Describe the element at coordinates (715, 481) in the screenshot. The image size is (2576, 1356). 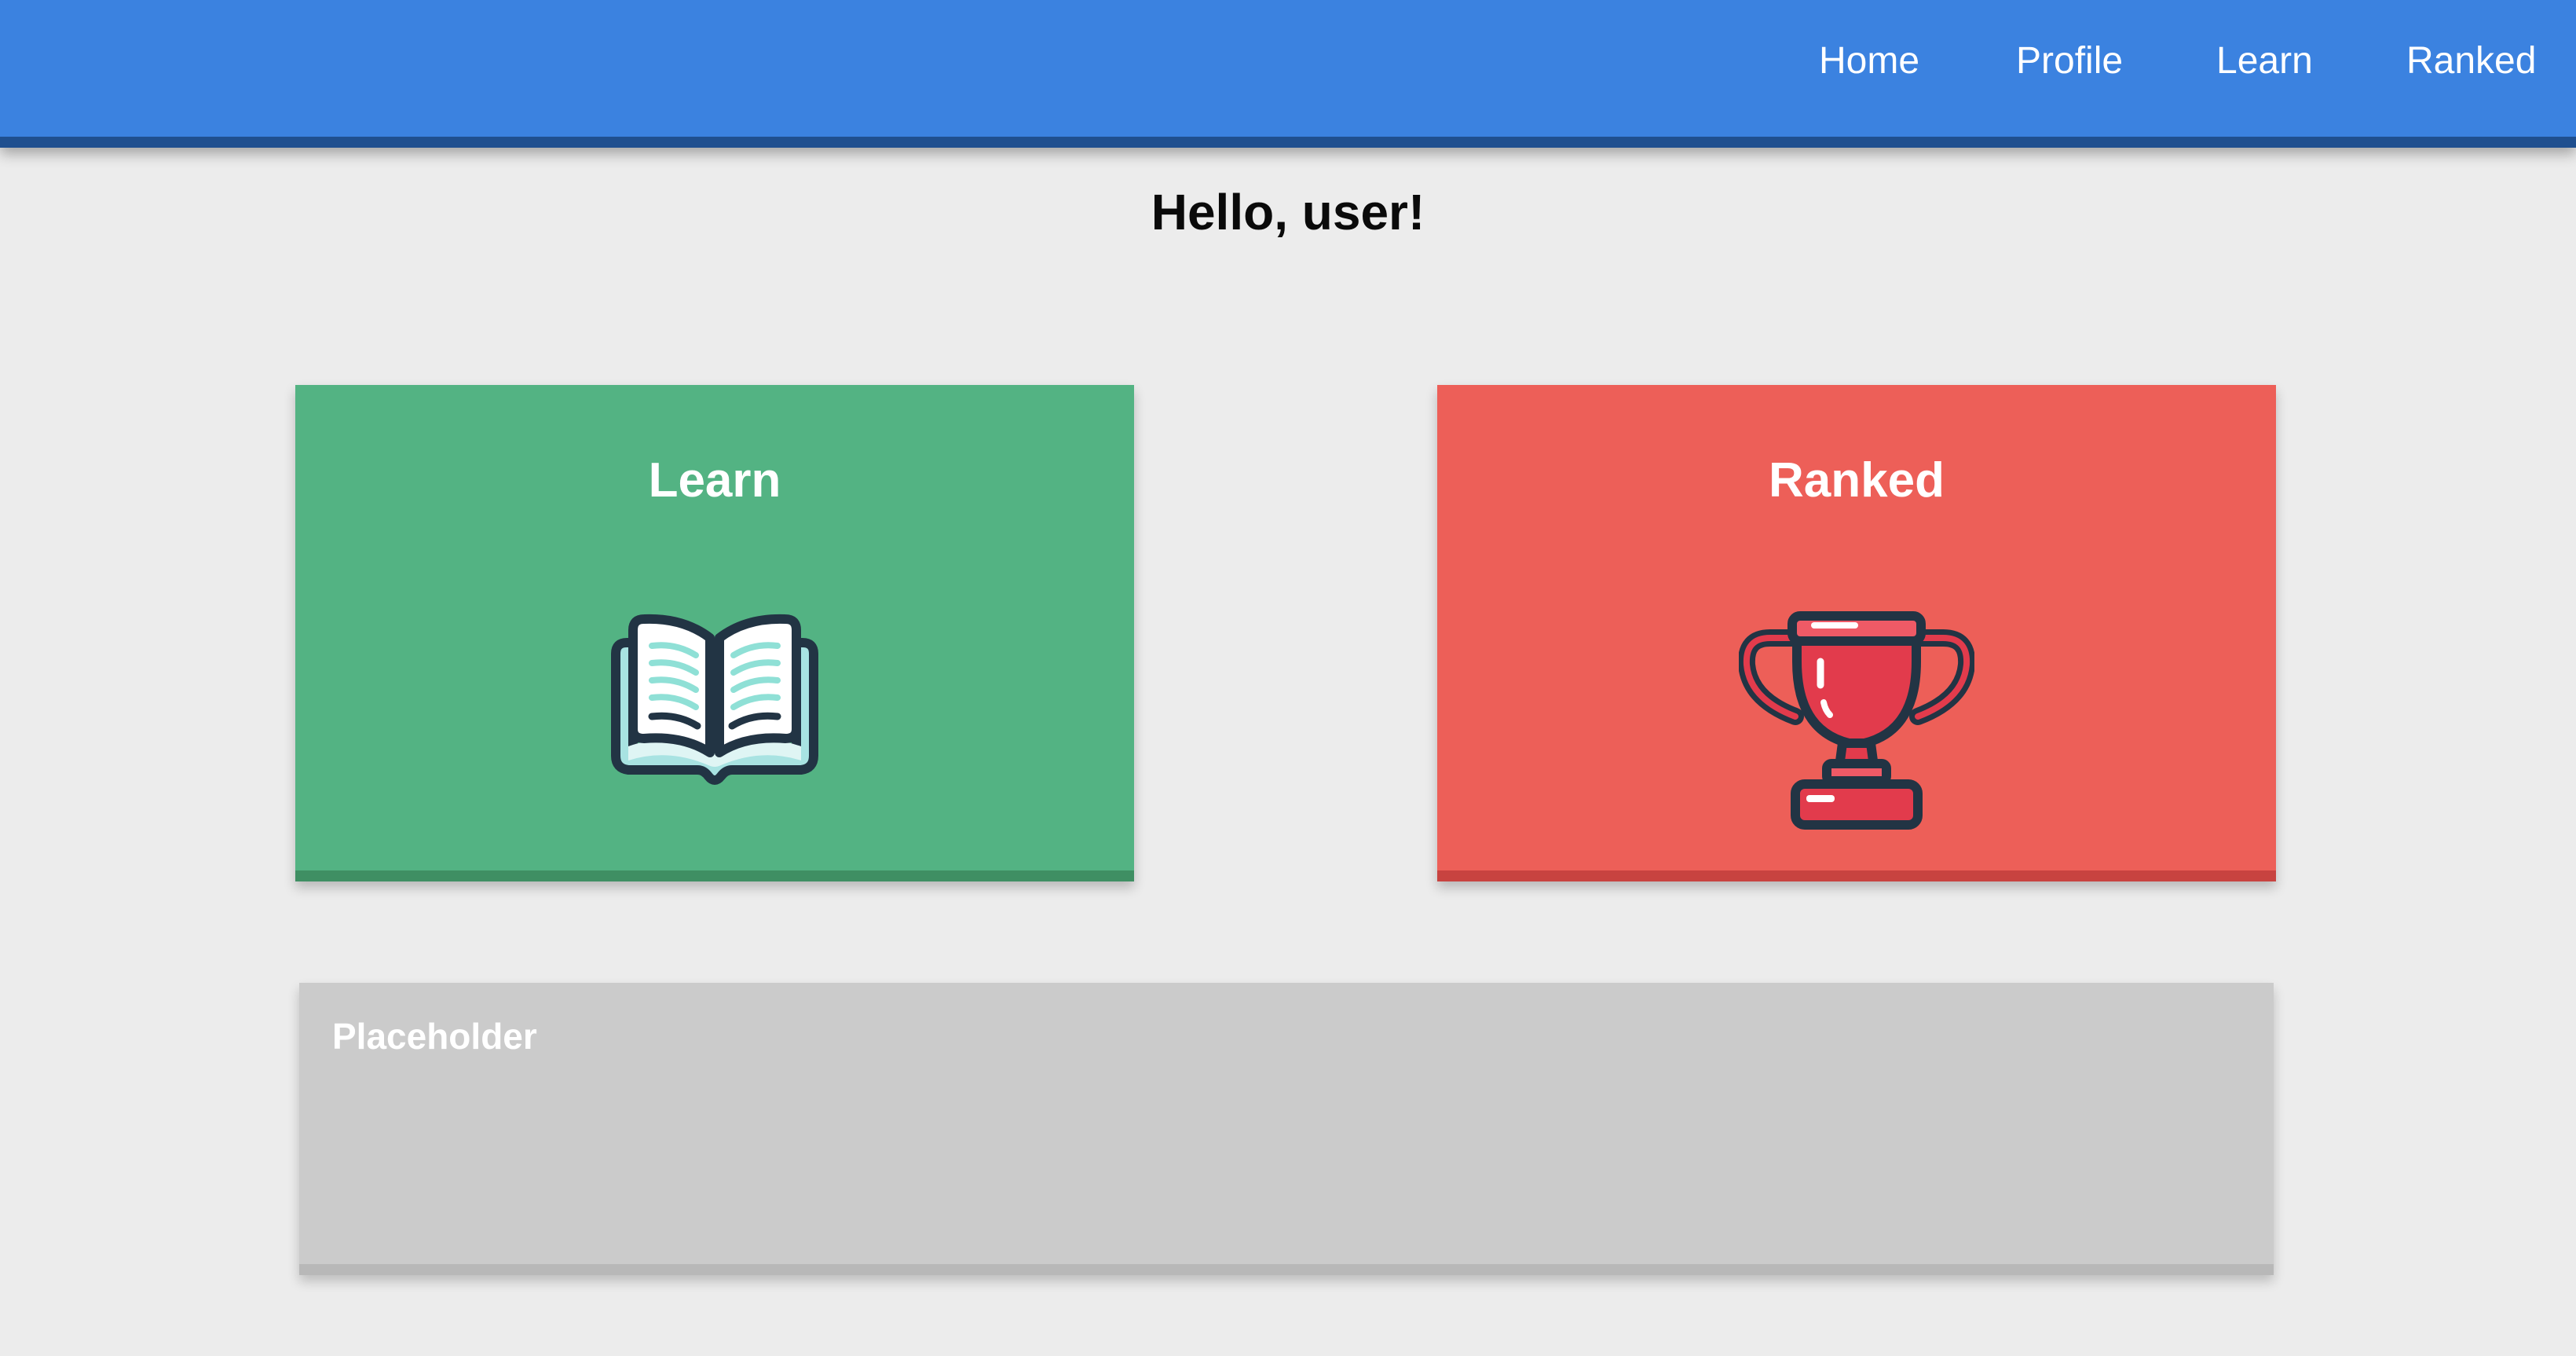
I see `learn-card-title: Learn` at that location.